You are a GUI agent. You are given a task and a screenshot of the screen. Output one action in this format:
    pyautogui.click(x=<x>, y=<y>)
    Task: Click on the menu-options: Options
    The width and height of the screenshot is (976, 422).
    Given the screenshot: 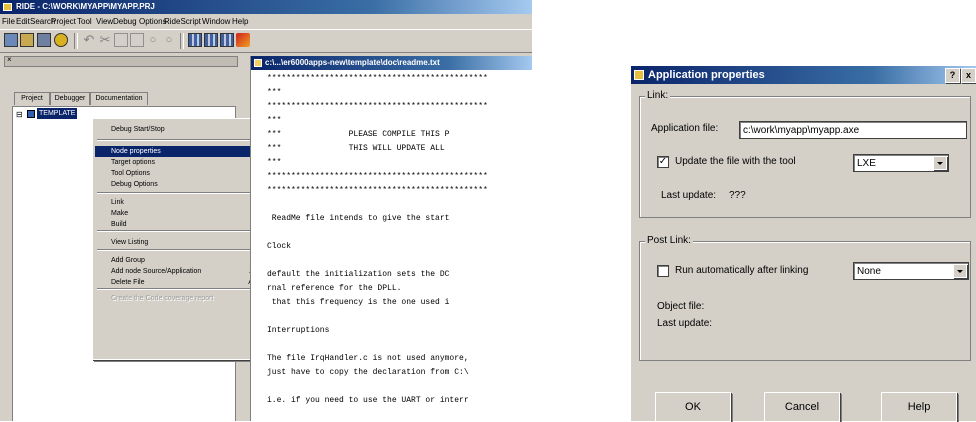 What is the action you would take?
    pyautogui.click(x=153, y=21)
    